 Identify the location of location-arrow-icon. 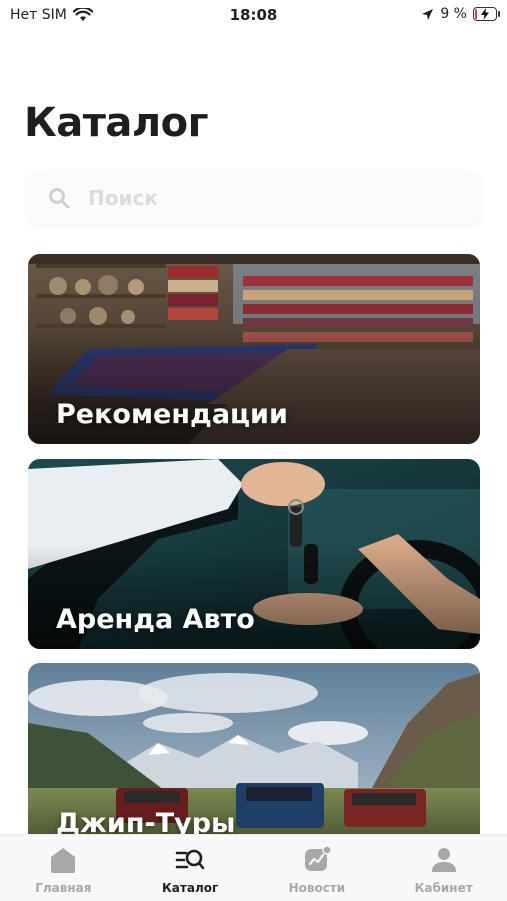
(428, 14).